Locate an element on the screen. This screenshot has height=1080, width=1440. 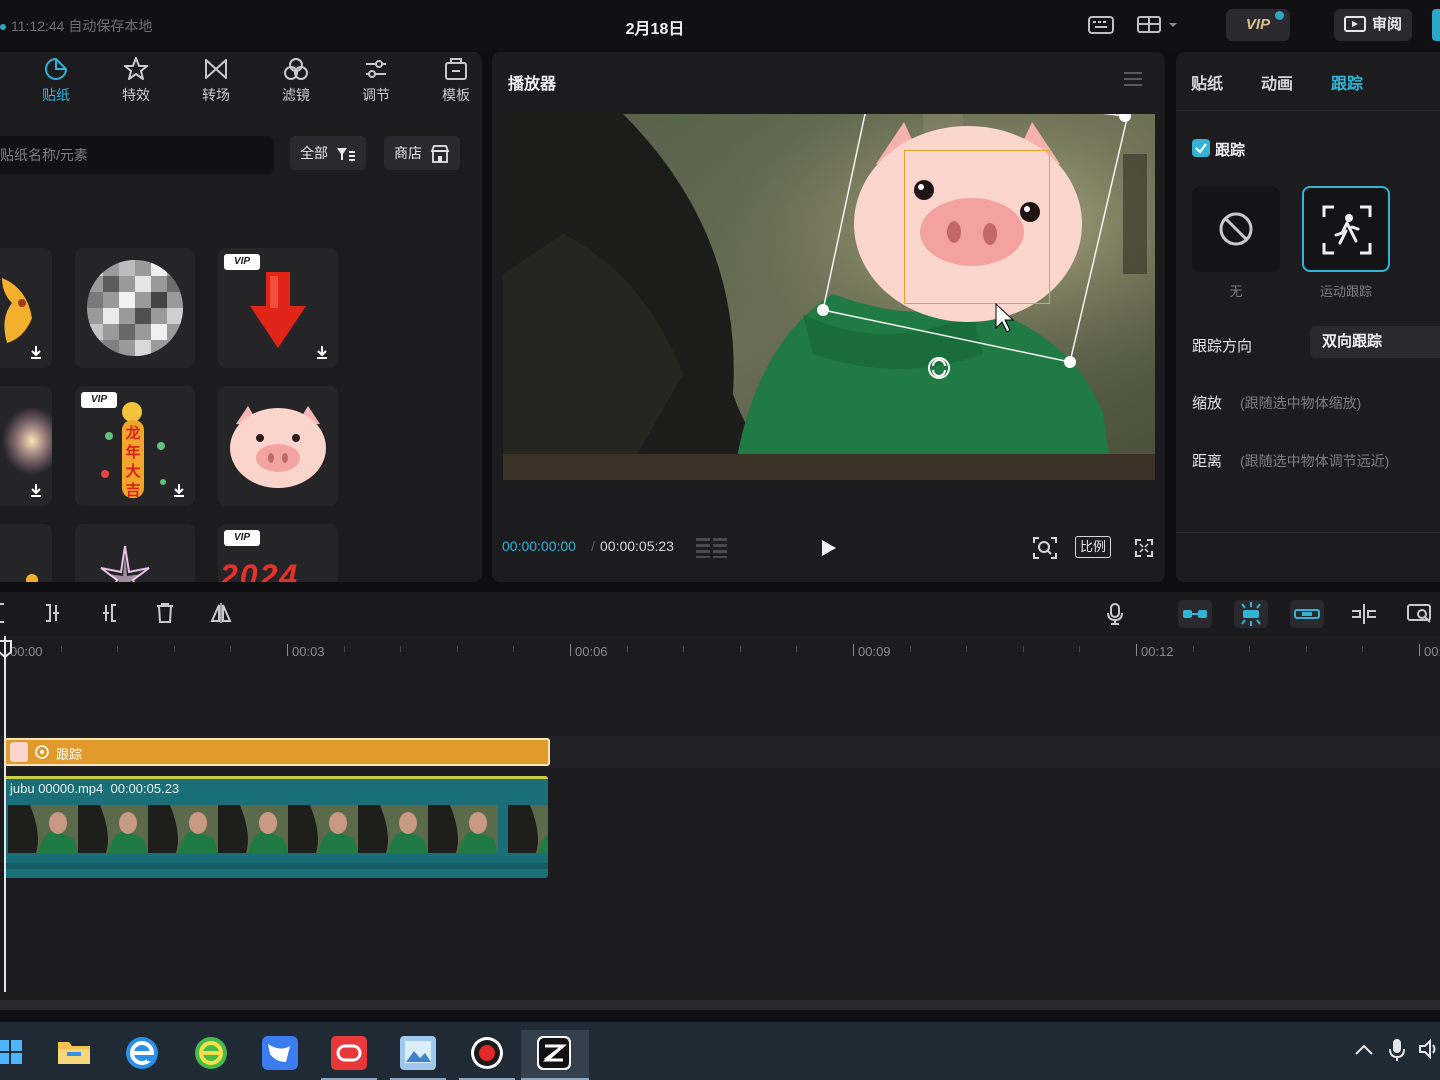
microphone-icon is located at coordinates (1115, 614).